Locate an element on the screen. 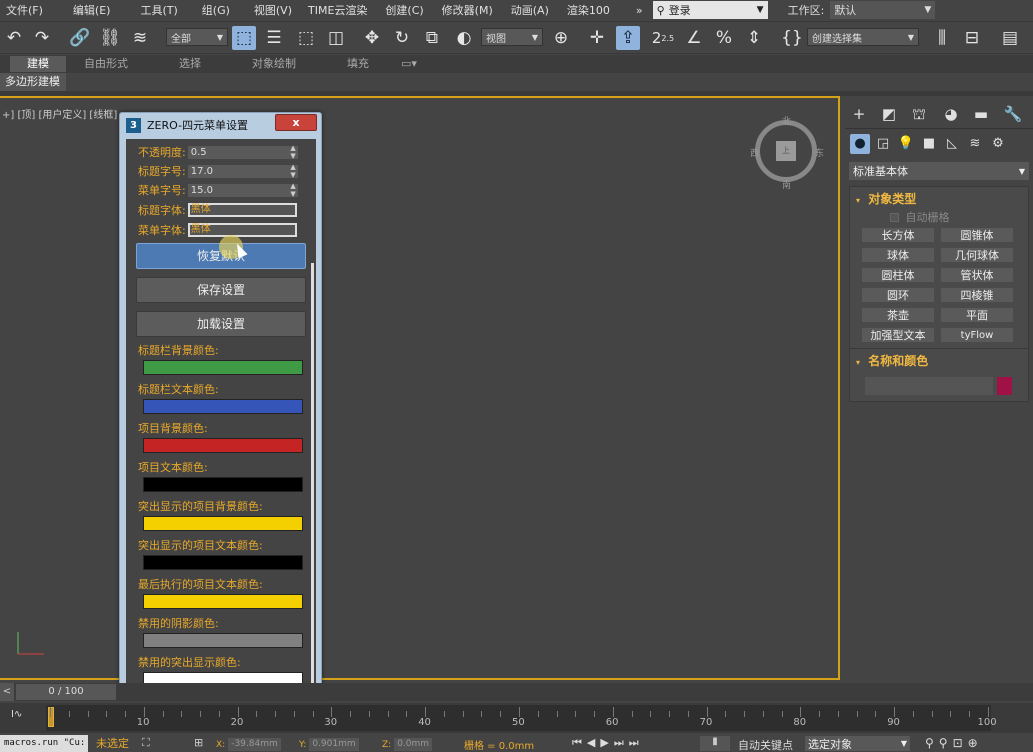 The image size is (1033, 752). cameras-icon: ■ is located at coordinates (929, 144).